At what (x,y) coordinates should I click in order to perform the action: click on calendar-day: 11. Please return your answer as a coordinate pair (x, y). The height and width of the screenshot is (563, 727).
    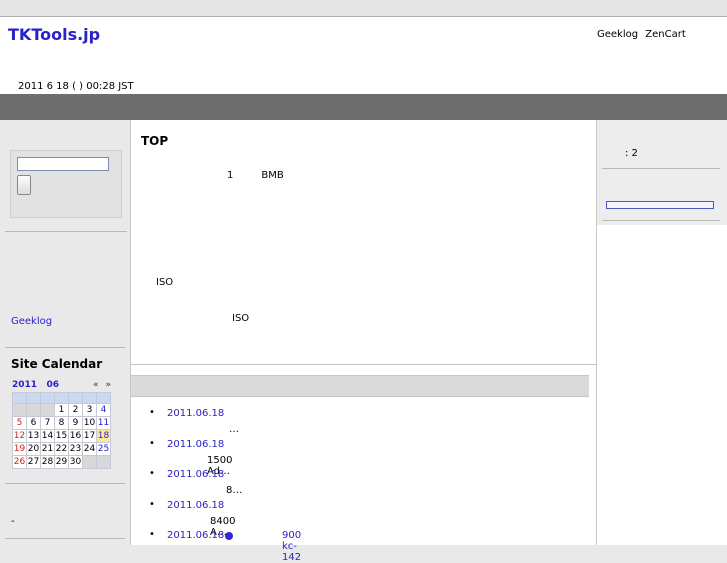
    Looking at the image, I should click on (103, 423).